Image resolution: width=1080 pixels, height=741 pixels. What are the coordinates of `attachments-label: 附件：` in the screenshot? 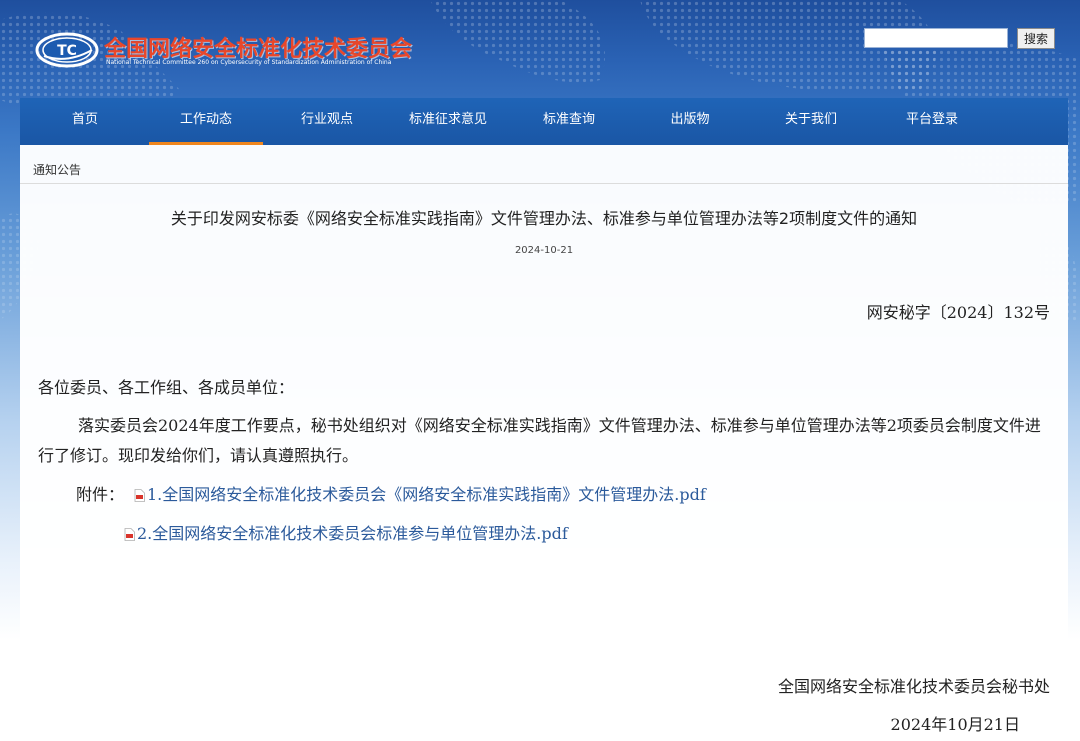 It's located at (100, 494).